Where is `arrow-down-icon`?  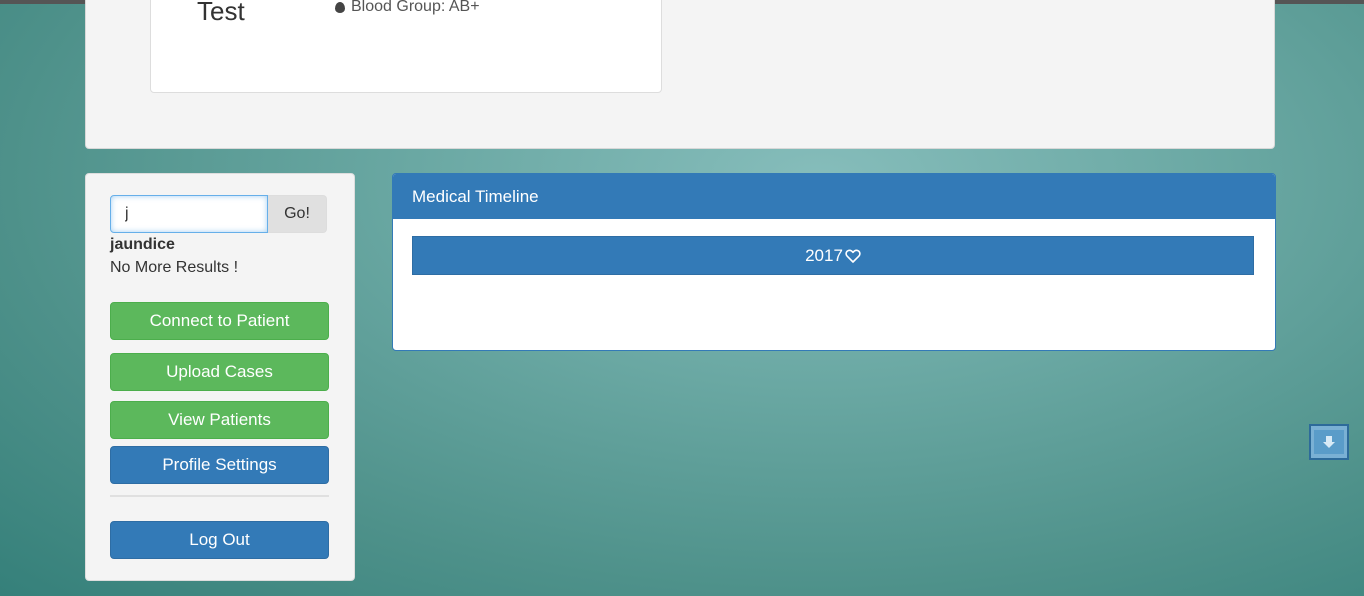 arrow-down-icon is located at coordinates (1329, 442).